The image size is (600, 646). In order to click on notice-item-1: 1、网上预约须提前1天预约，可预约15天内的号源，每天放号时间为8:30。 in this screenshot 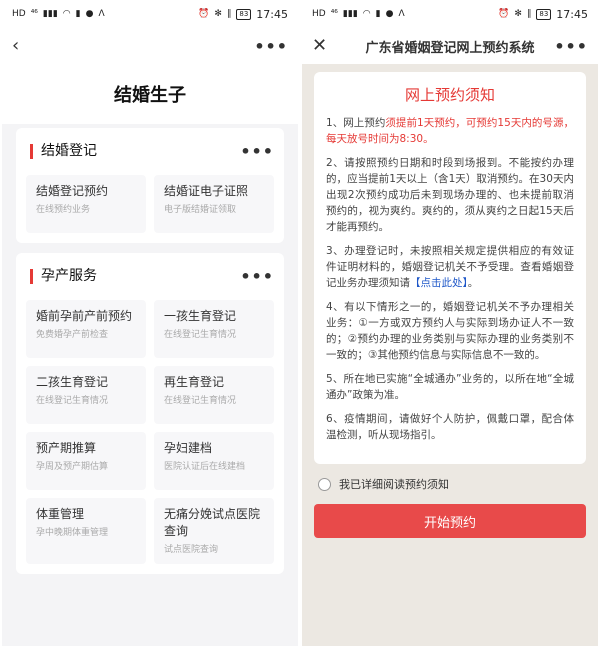, I will do `click(450, 131)`.